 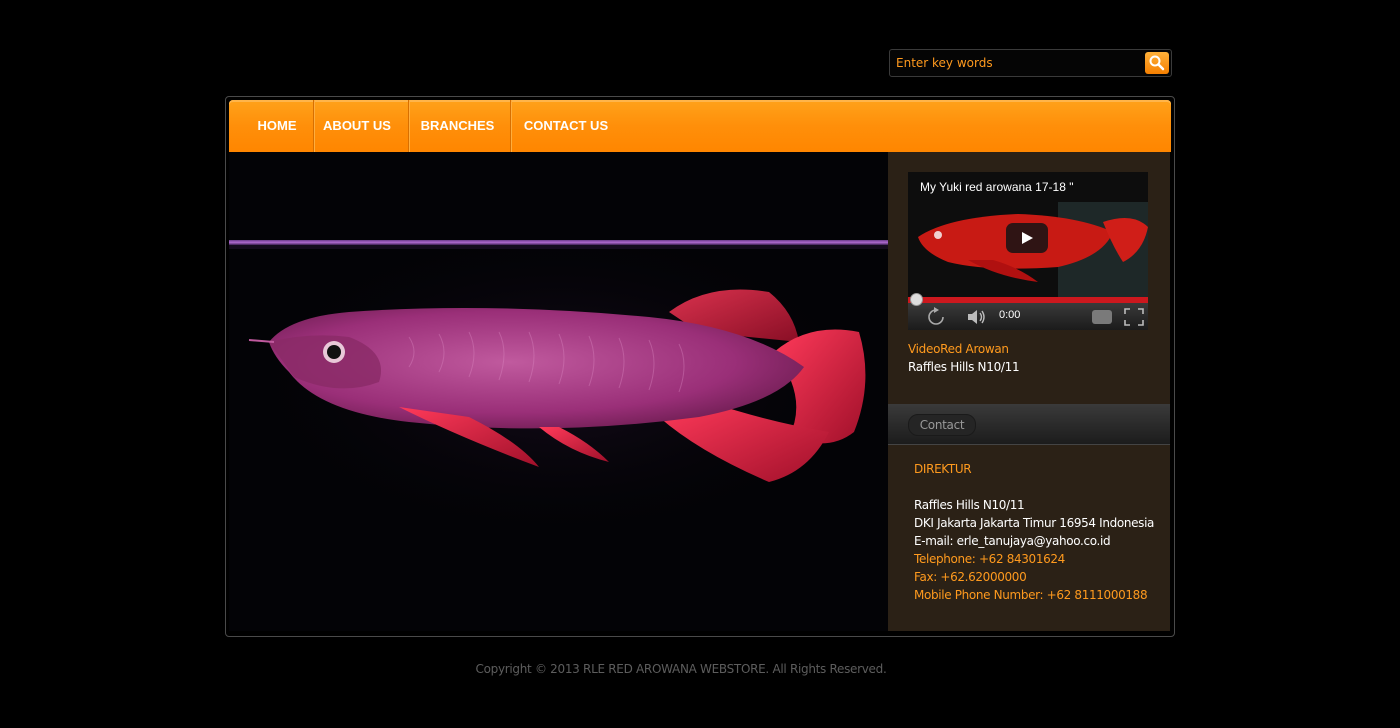 I want to click on youtube-video-player: My Yuki red arowana 17-18 " 0:00, so click(x=1028, y=251).